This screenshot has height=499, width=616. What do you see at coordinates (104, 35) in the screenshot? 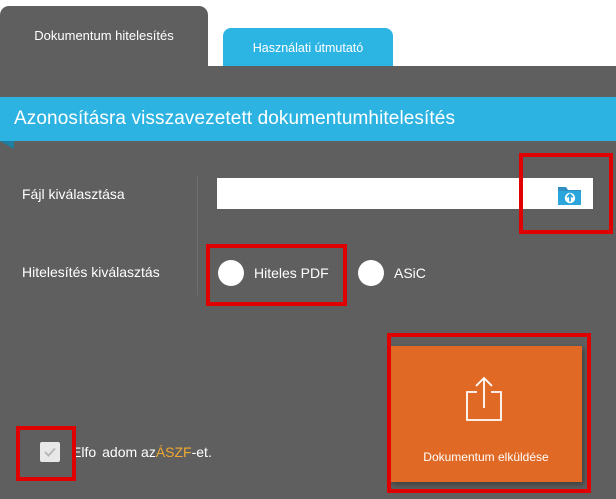
I see `tab-document-certification-label: Dokumentum hitelesítés` at bounding box center [104, 35].